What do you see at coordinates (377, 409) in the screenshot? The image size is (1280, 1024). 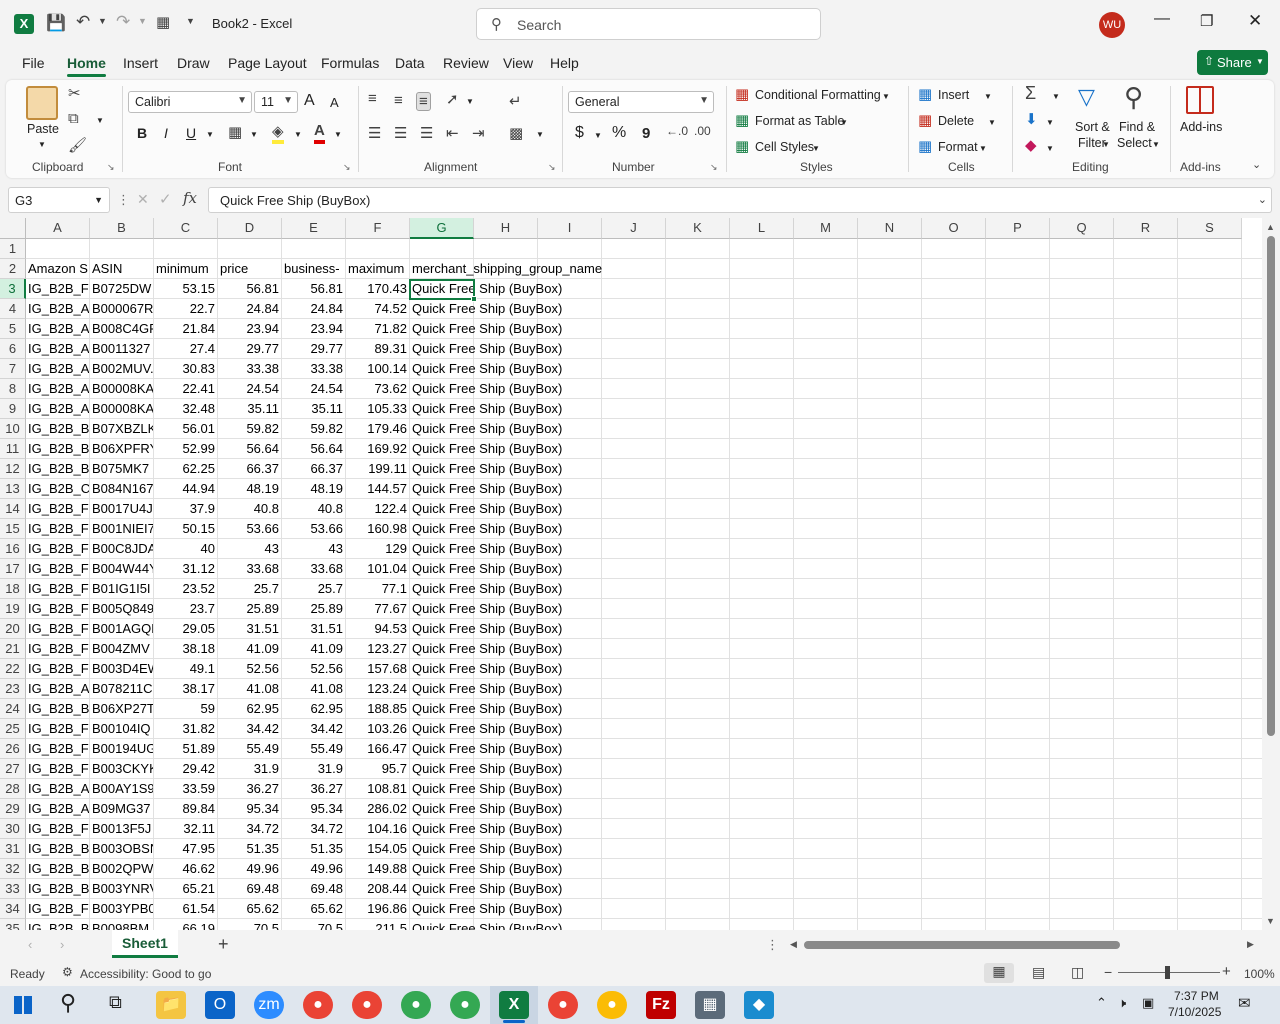 I see `table-cell: 105.33` at bounding box center [377, 409].